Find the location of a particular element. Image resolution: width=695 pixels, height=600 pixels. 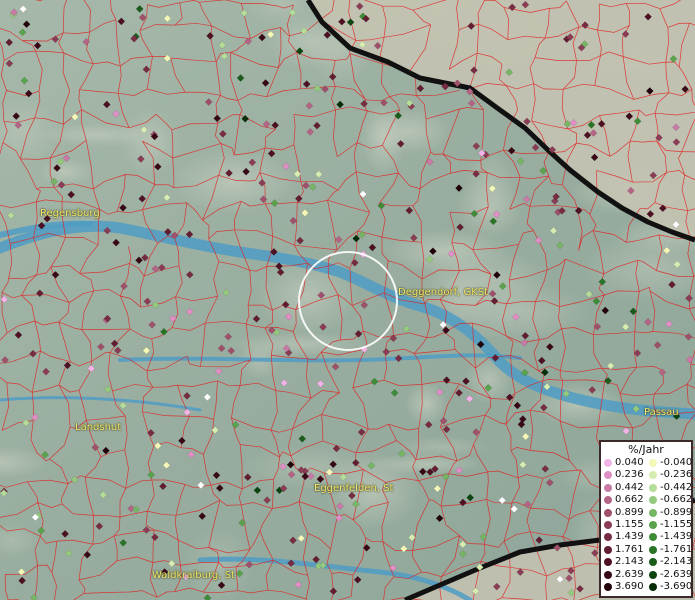

legend-value: 0.899 is located at coordinates (629, 512).